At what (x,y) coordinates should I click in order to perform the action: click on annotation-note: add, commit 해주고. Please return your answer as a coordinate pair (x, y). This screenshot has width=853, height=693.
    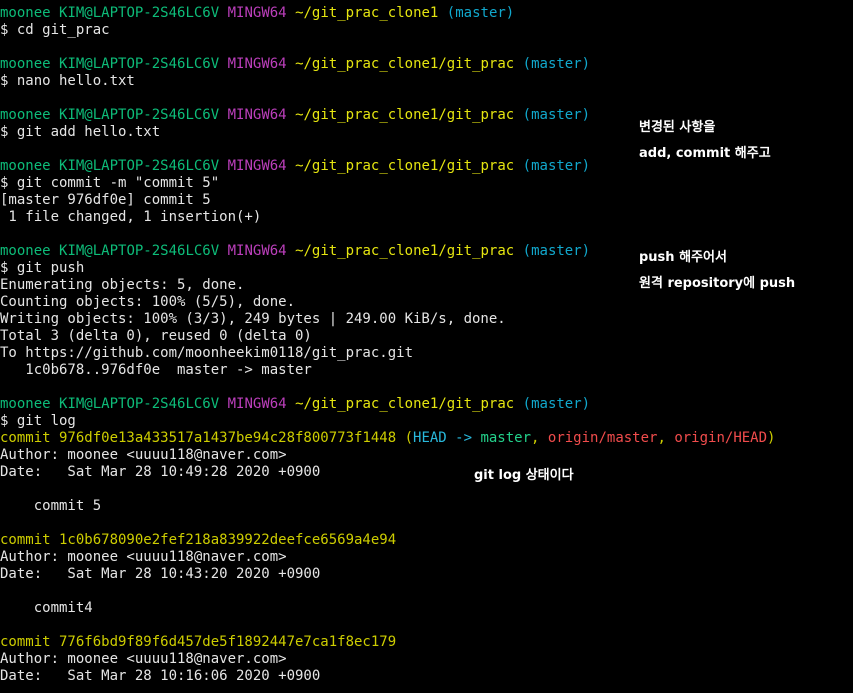
    Looking at the image, I should click on (705, 153).